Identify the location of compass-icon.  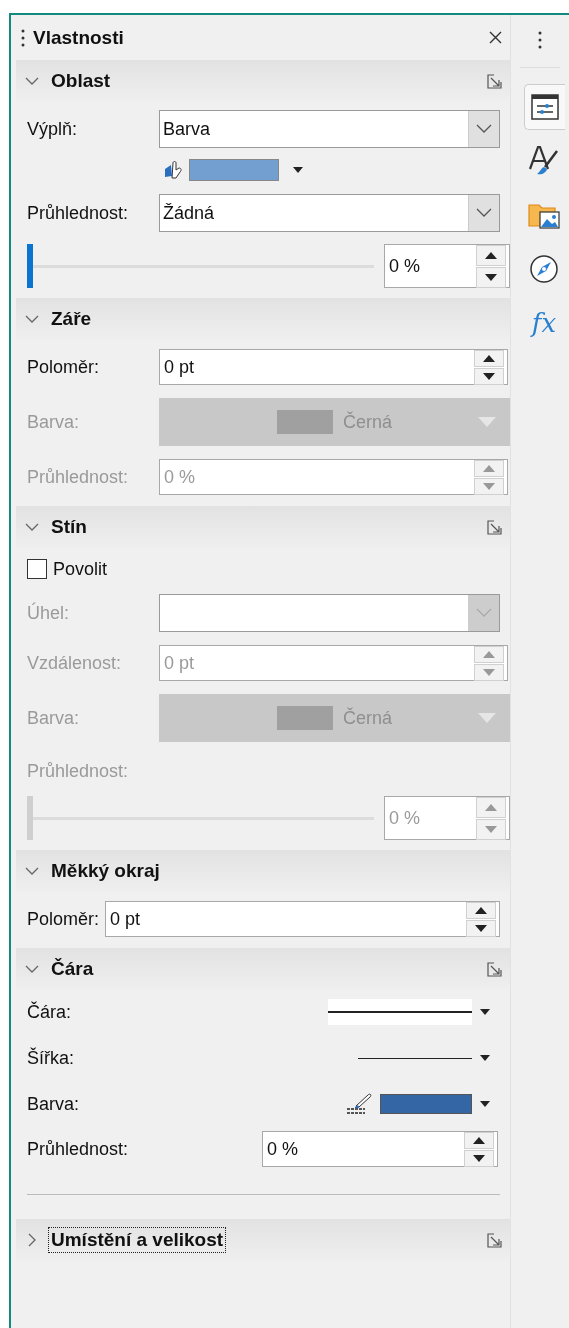
(544, 269).